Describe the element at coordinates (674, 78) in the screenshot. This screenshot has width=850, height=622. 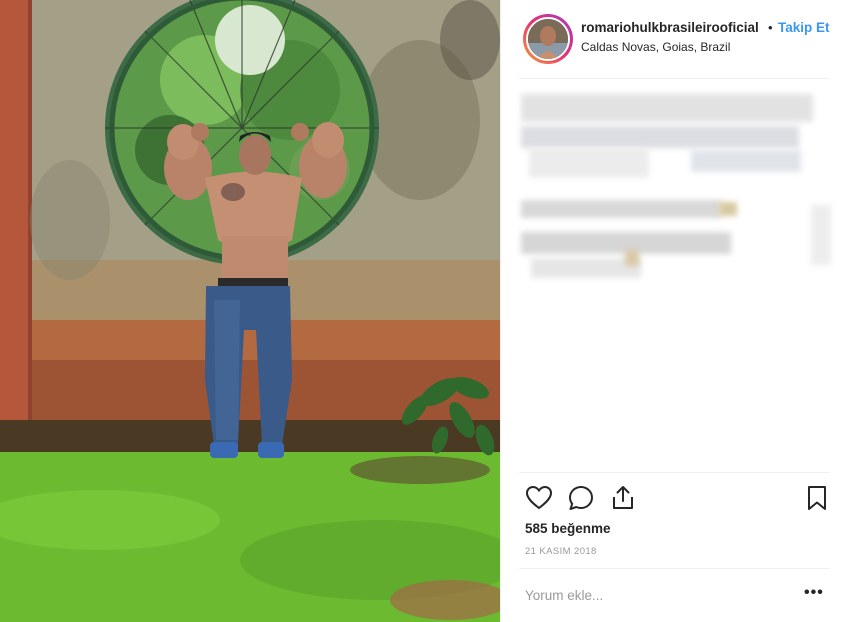
I see `header-divider` at that location.